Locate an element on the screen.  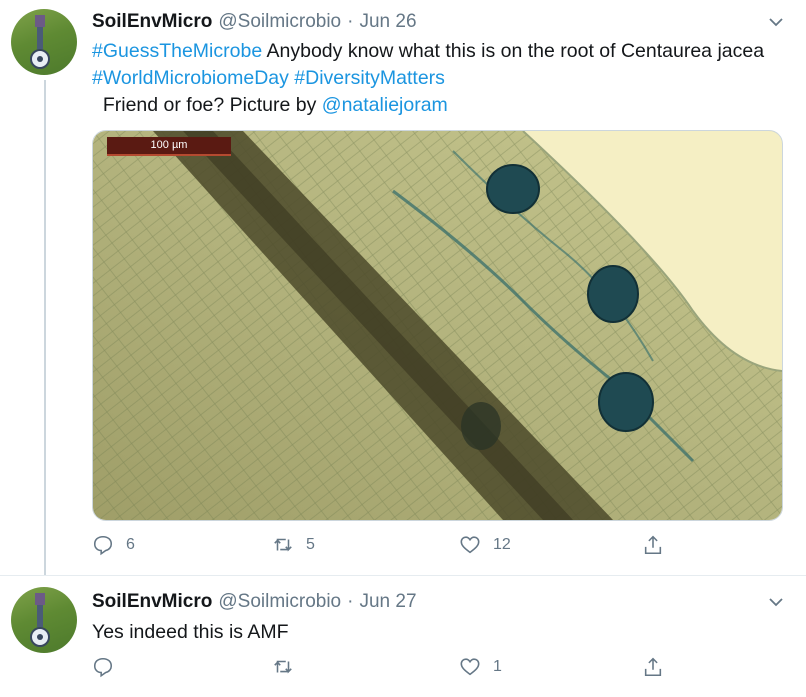
reply-button is located at coordinates (103, 667).